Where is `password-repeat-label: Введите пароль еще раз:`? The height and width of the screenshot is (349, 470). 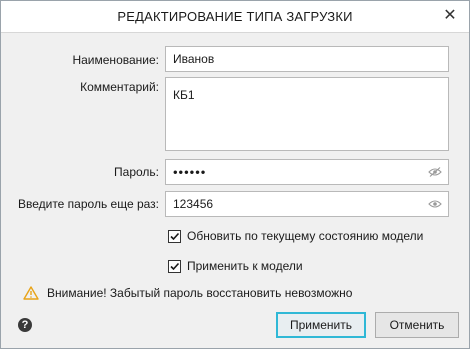
password-repeat-label: Введите пароль еще раз: is located at coordinates (88, 204).